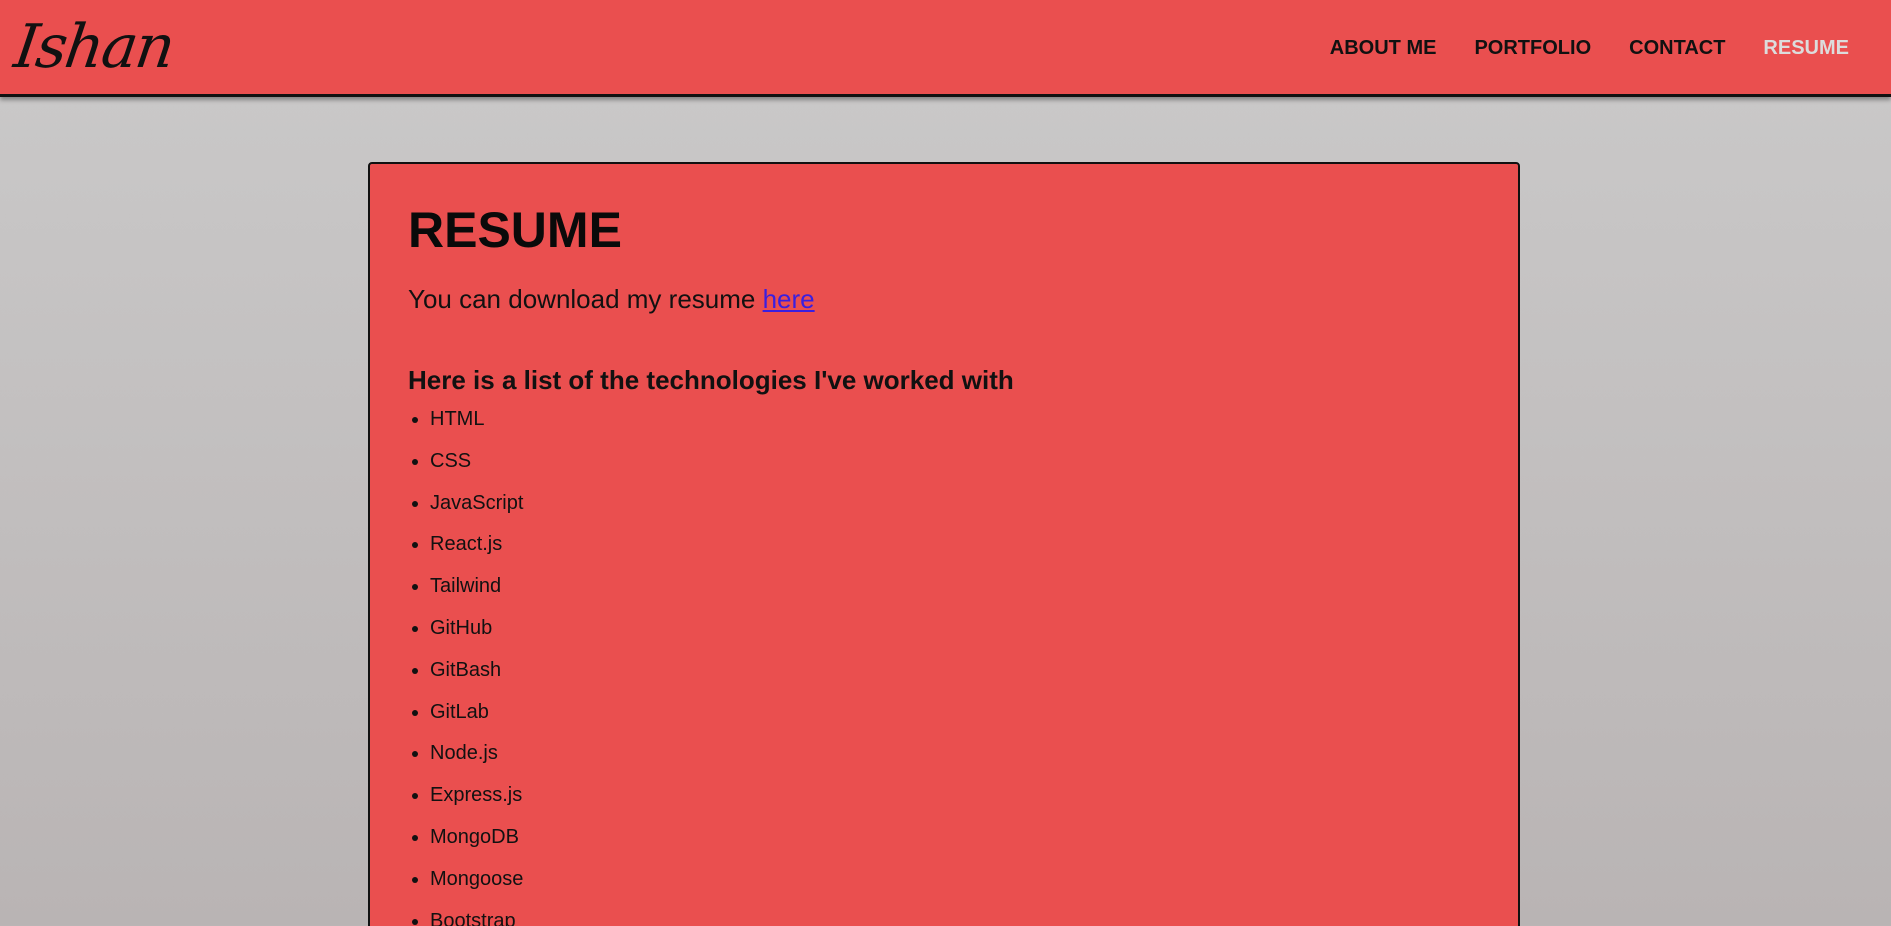 The width and height of the screenshot is (1891, 926). Describe the element at coordinates (1532, 48) in the screenshot. I see `nav-portfolio: PORTFOLIO` at that location.